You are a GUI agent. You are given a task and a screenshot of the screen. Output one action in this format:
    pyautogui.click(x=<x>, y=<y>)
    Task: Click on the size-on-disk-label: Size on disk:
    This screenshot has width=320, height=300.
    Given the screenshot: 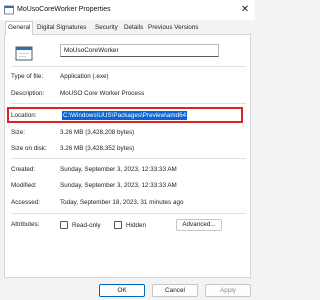 What is the action you would take?
    pyautogui.click(x=29, y=148)
    